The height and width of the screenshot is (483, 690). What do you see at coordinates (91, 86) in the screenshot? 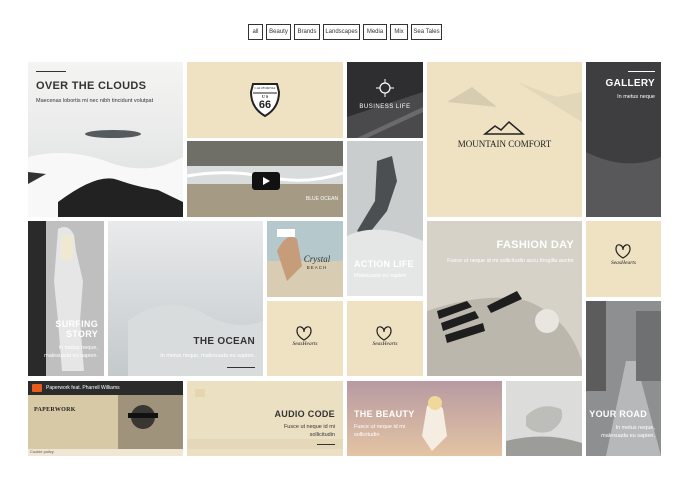
I see `tile-title: OVER THE CLOUDS` at bounding box center [91, 86].